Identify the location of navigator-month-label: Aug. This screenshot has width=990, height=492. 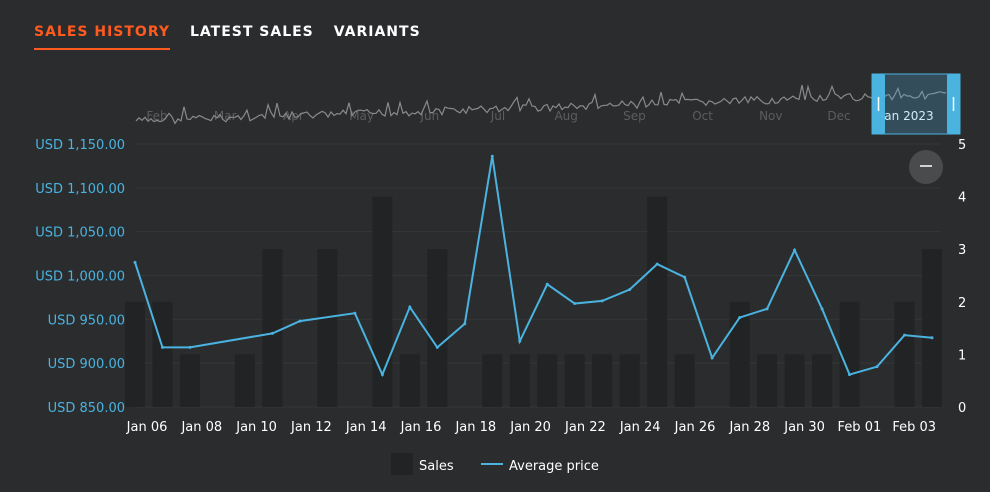
(565, 116).